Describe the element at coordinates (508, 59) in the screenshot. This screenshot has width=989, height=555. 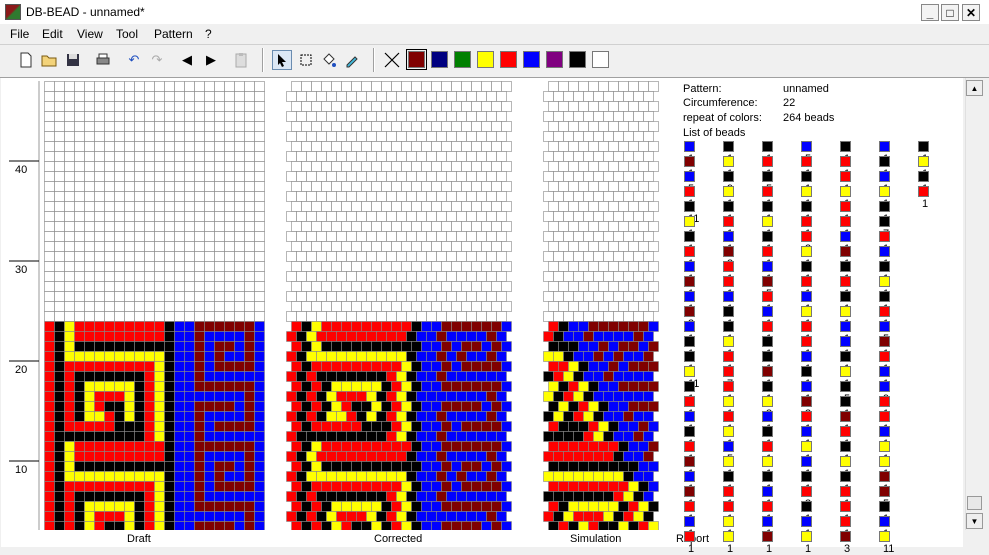
I see `color-swatch` at that location.